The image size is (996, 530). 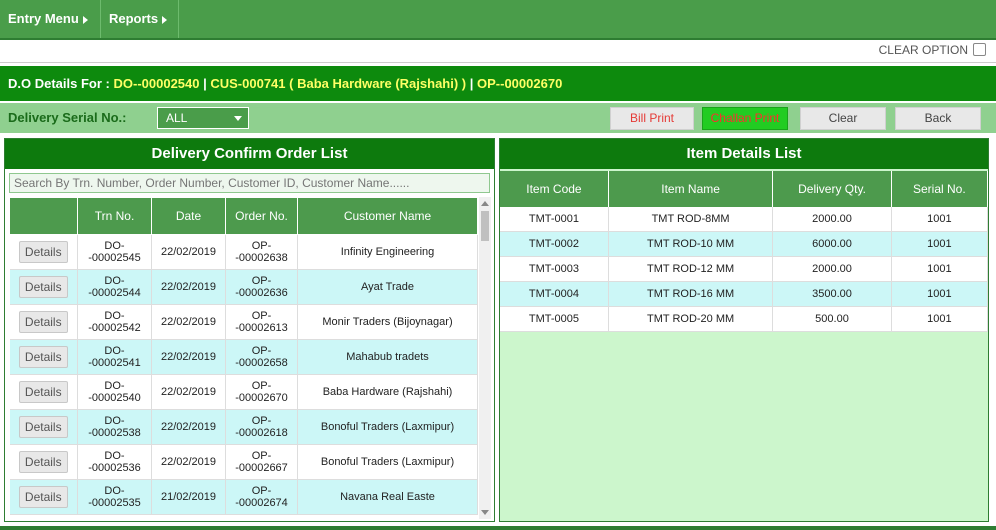 I want to click on back-button: Back, so click(x=938, y=118).